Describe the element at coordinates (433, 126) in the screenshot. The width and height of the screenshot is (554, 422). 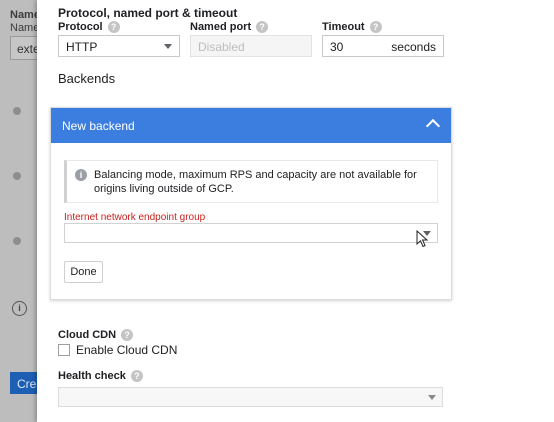
I see `chevron-up-icon` at that location.